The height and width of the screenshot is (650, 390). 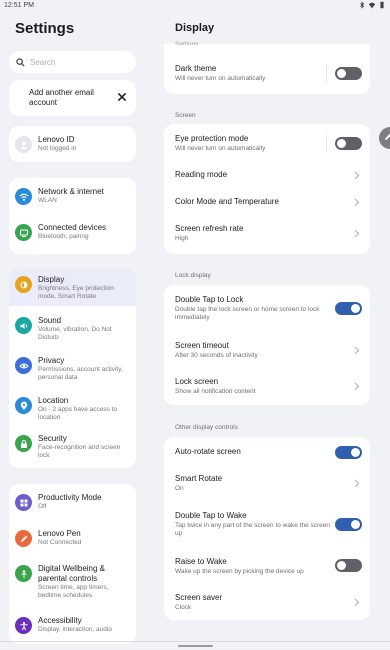 What do you see at coordinates (23, 196) in the screenshot?
I see `wifi-icon` at bounding box center [23, 196].